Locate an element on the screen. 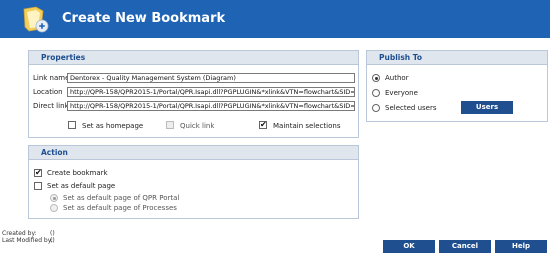 The image size is (550, 253). set-as-homepage-checkbox is located at coordinates (72, 125).